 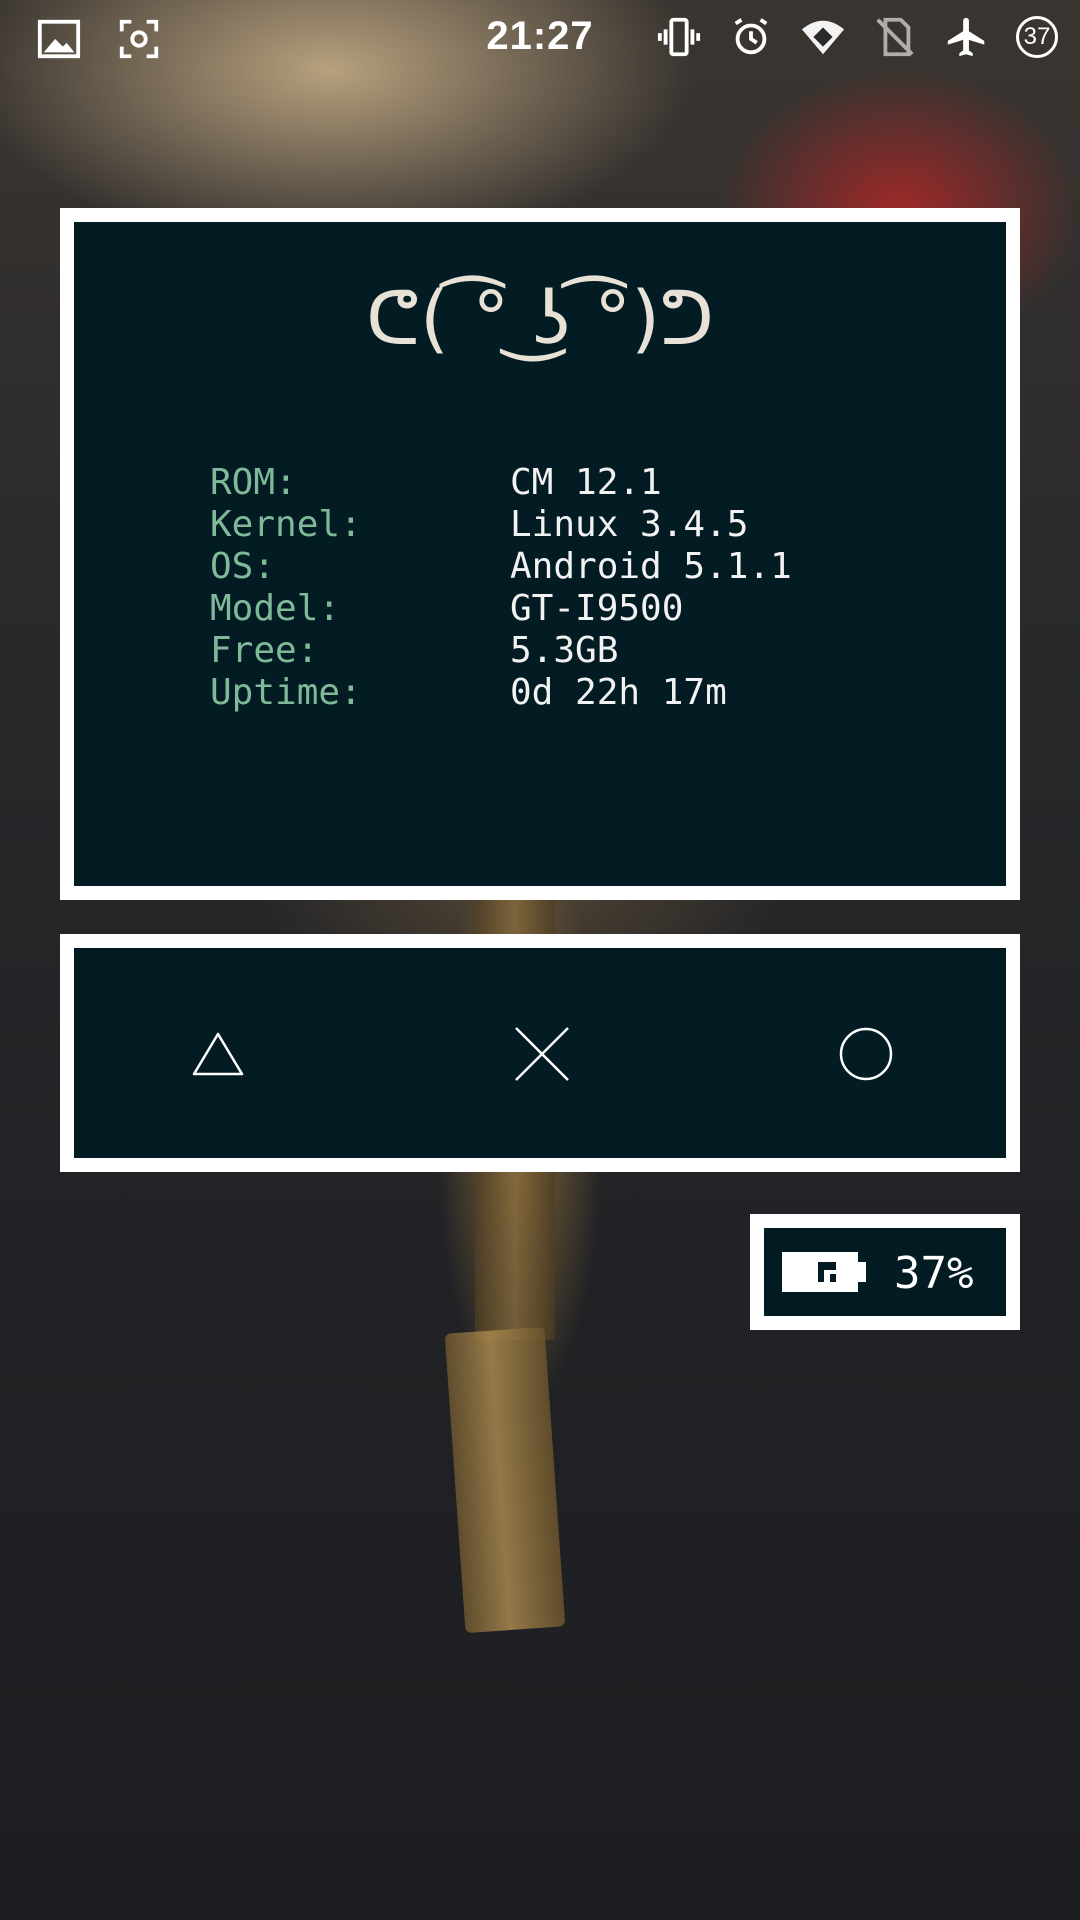 I want to click on info-row: Model: GT-I9500, so click(x=501, y=609).